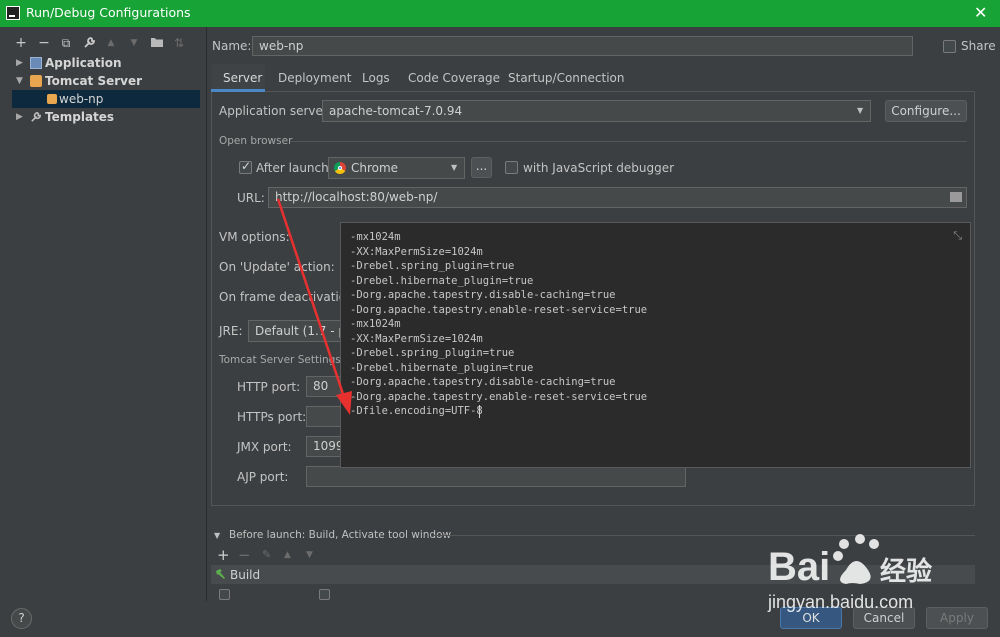 The image size is (1000, 637). I want to click on tab-server: Server, so click(242, 81).